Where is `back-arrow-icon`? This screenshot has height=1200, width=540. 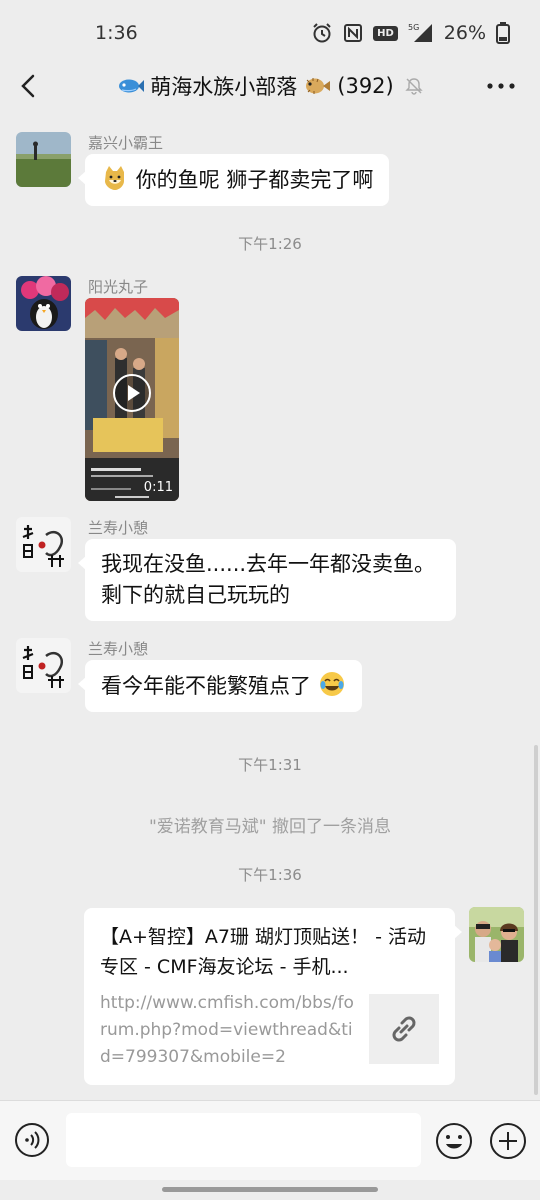
back-arrow-icon is located at coordinates (28, 86).